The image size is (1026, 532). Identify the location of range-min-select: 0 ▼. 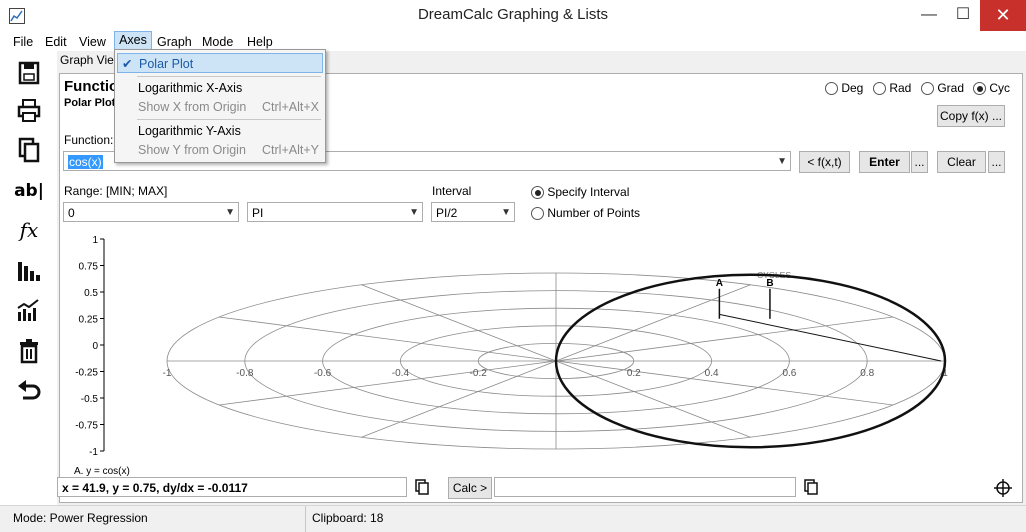
(151, 212).